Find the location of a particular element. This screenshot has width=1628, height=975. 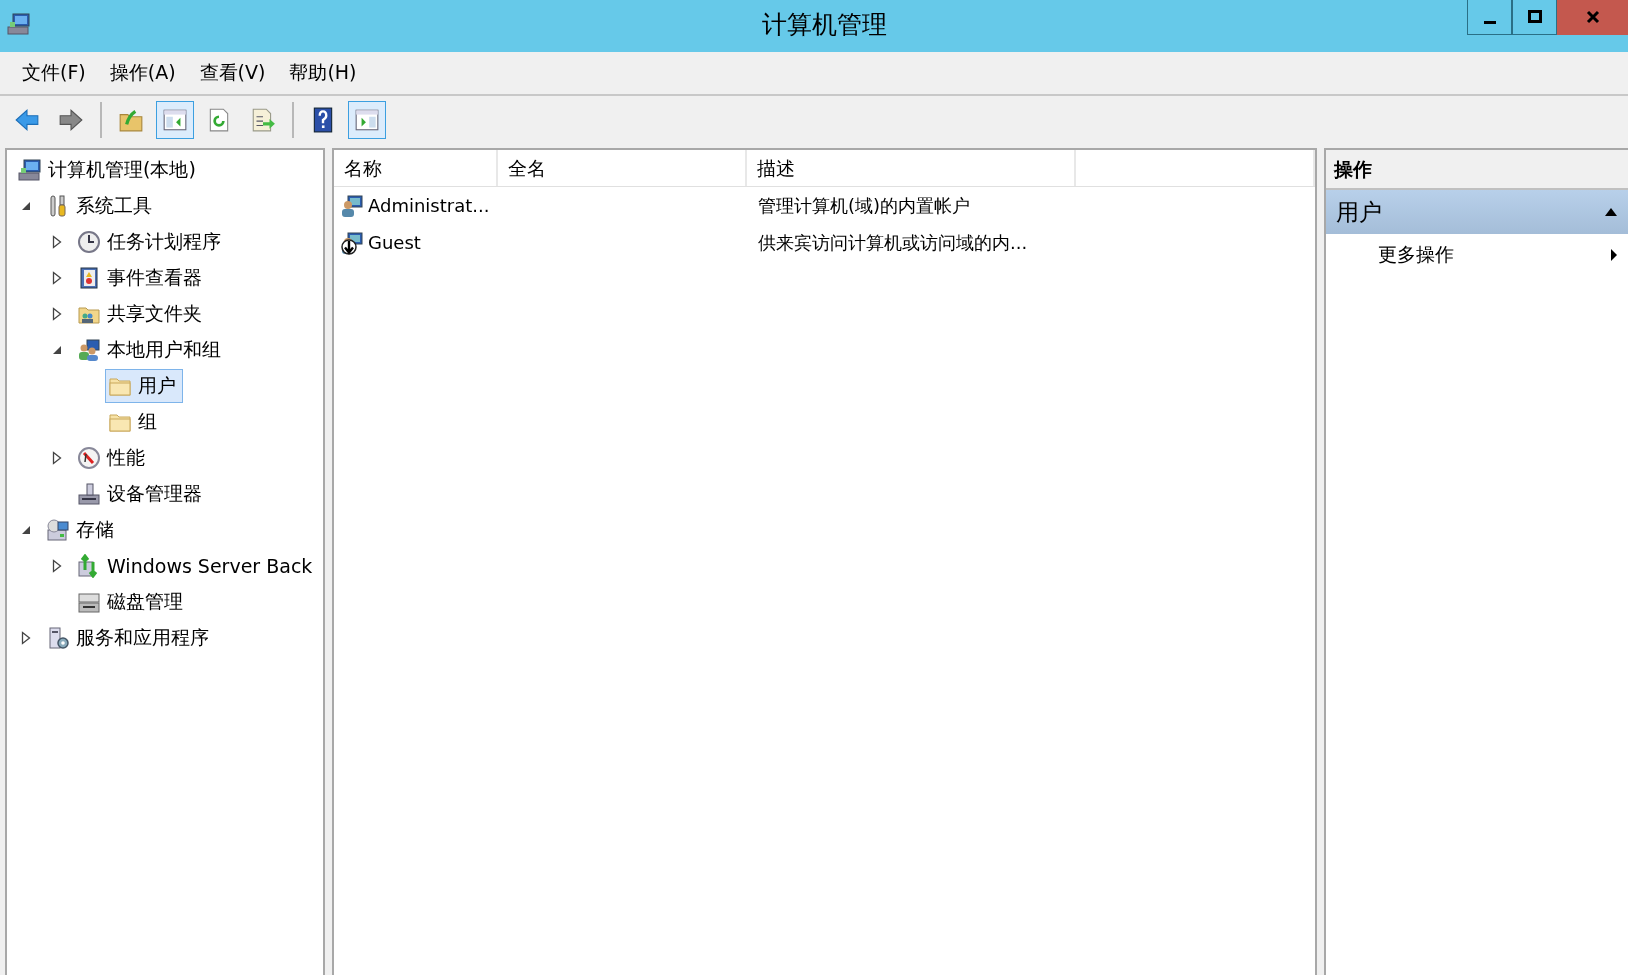

tree-item: 任务计划程序 is located at coordinates (151, 242).